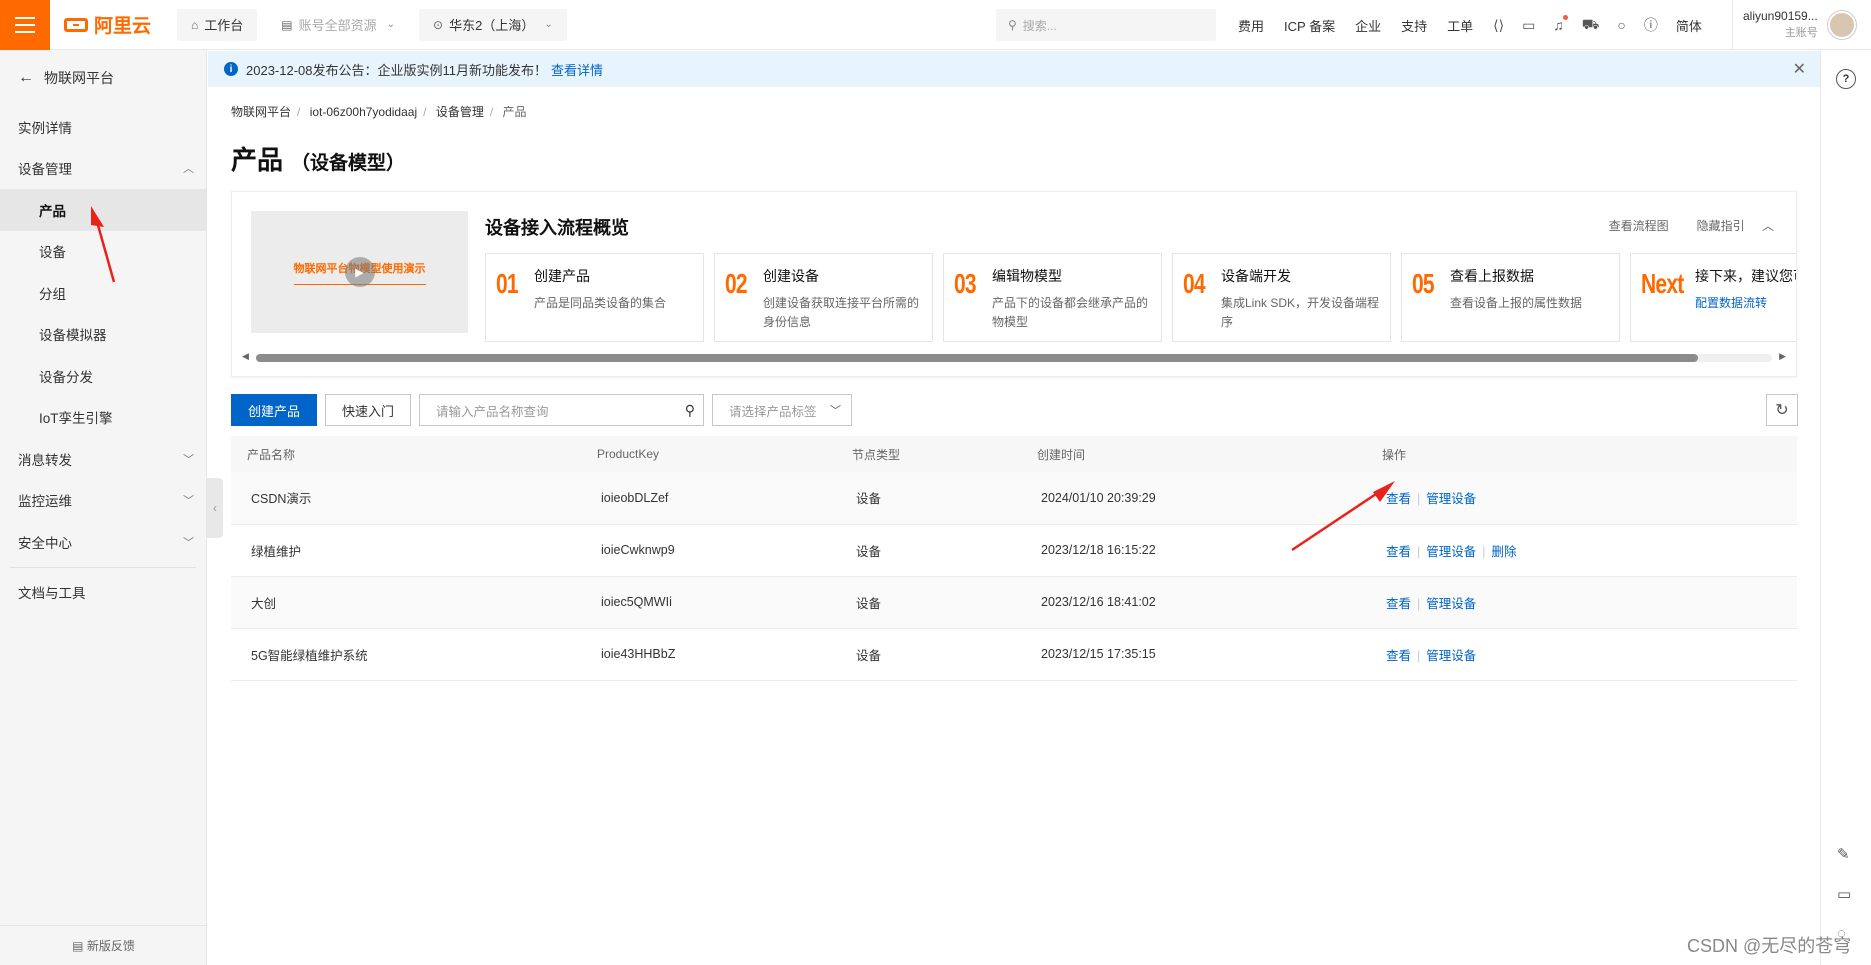 The width and height of the screenshot is (1871, 965). What do you see at coordinates (1368, 25) in the screenshot?
I see `link-enterprise: 企业` at bounding box center [1368, 25].